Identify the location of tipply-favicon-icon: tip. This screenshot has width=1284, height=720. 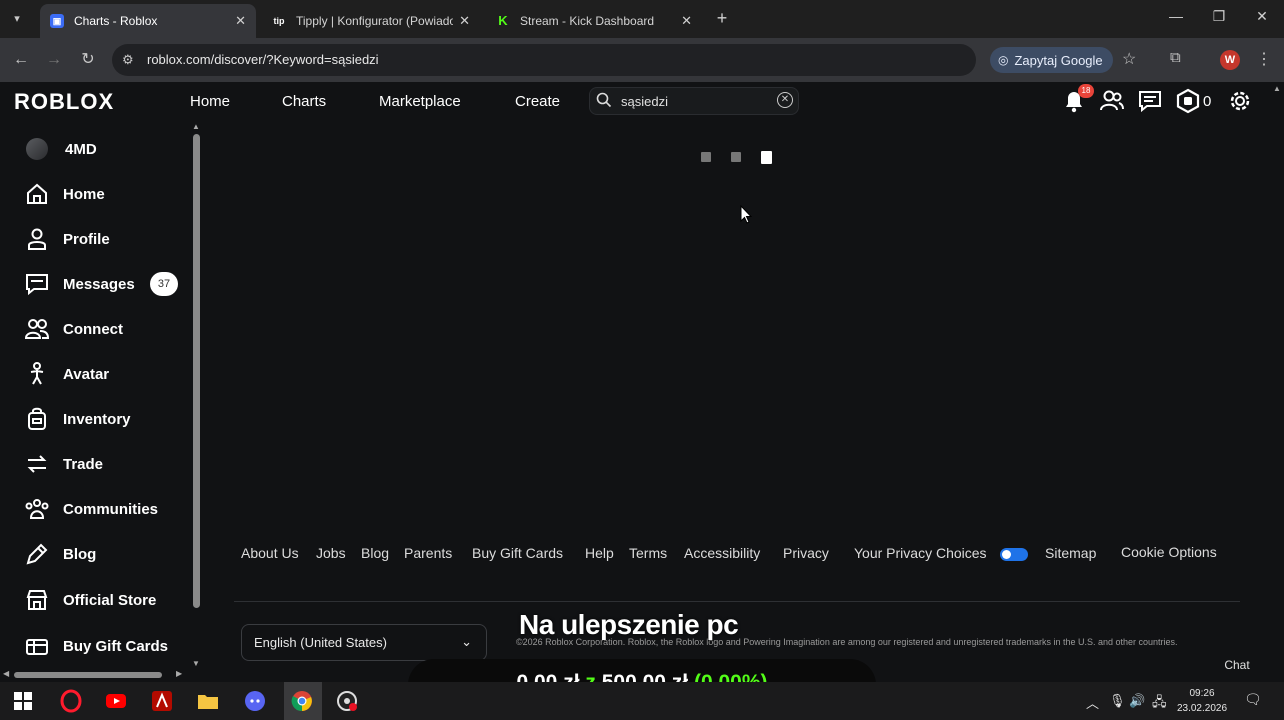
(279, 21).